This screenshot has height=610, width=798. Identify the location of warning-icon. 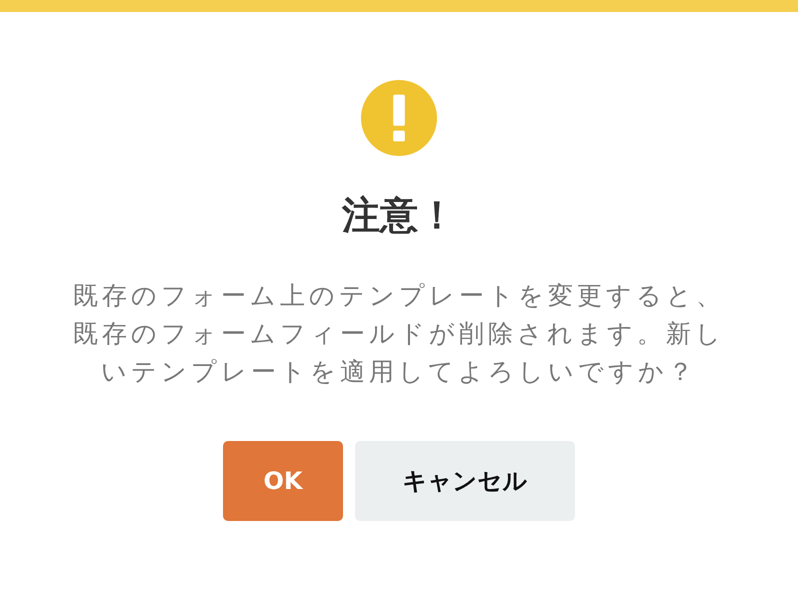
(399, 118).